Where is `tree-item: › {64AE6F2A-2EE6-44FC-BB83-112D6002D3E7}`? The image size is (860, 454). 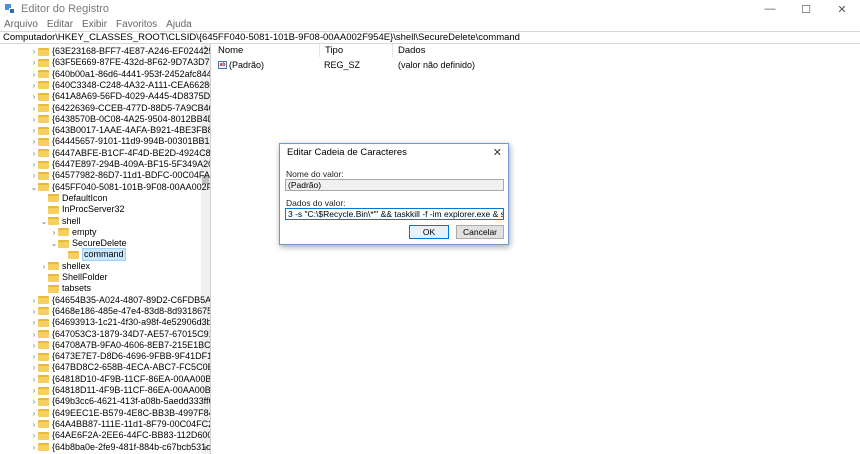 tree-item: › {64AE6F2A-2EE6-44FC-BB83-112D6002D3E7} is located at coordinates (120, 435).